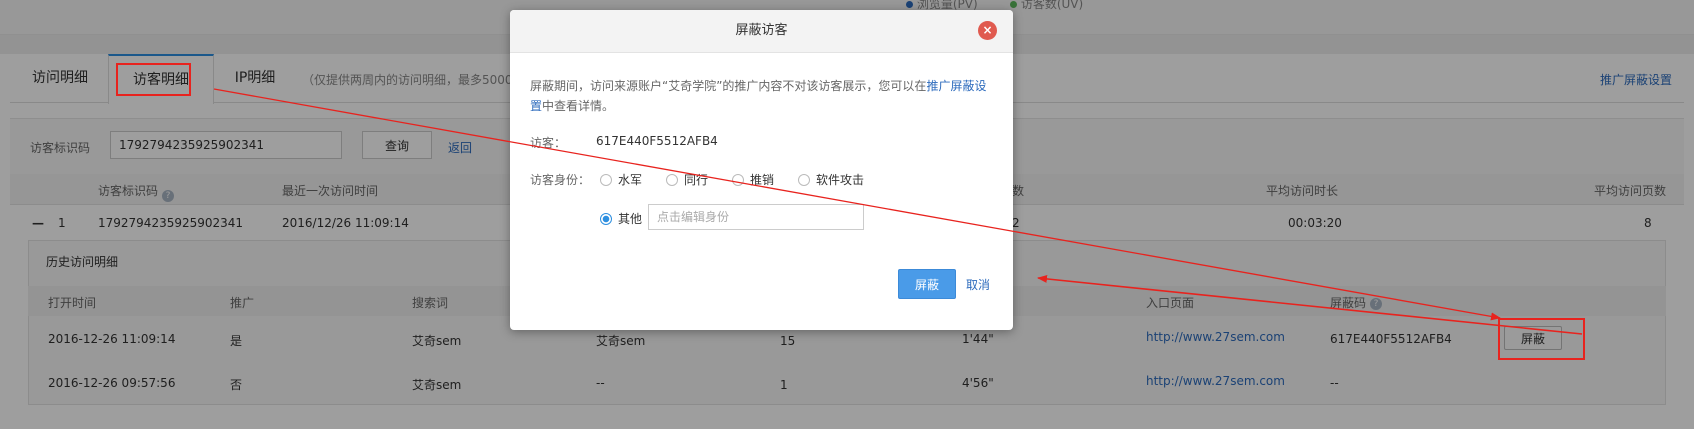 This screenshot has width=1694, height=429. I want to click on arrow-button-to-dialog, so click(1310, 304).